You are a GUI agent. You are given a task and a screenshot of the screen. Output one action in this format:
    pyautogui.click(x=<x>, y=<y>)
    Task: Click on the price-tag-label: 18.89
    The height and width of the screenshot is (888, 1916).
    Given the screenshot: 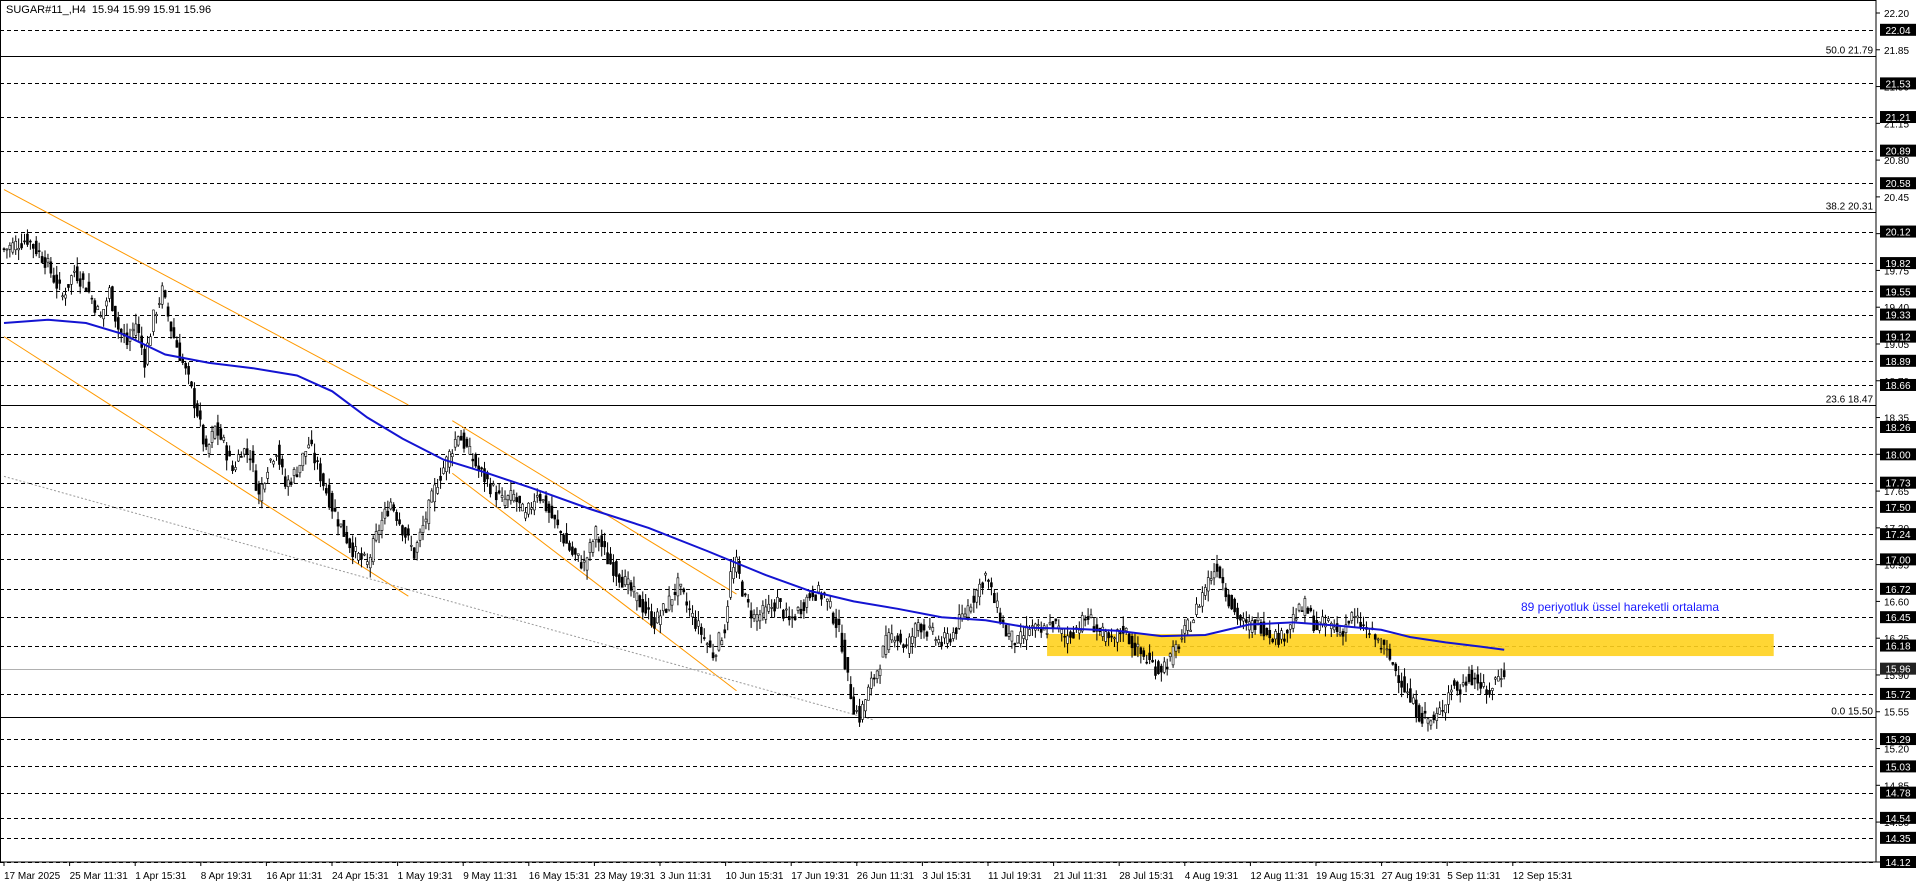 What is the action you would take?
    pyautogui.click(x=1897, y=362)
    